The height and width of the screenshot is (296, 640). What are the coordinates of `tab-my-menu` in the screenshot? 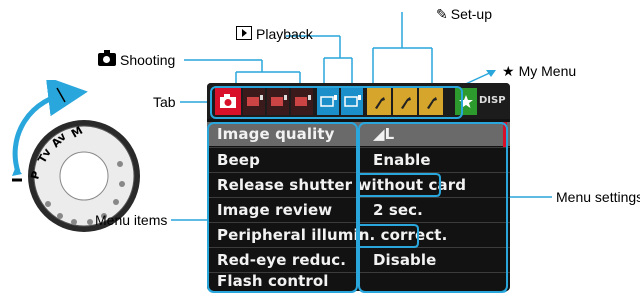 It's located at (466, 101).